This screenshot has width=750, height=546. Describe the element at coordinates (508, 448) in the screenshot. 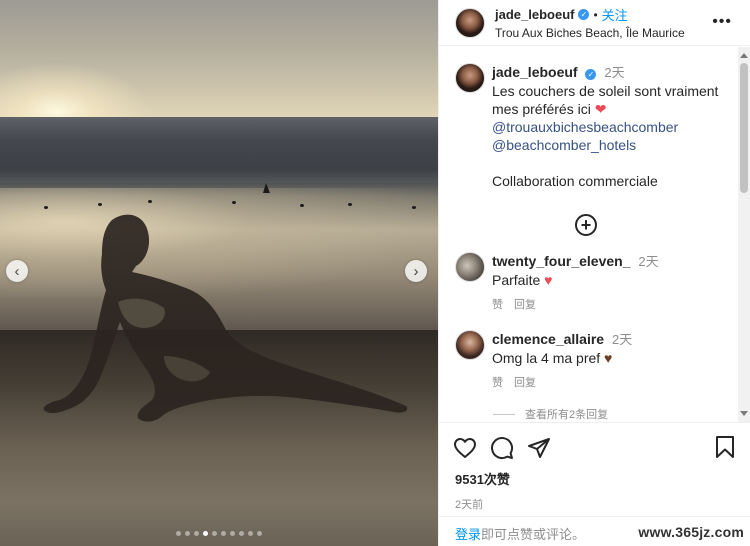

I see `comment-bubble-icon` at that location.